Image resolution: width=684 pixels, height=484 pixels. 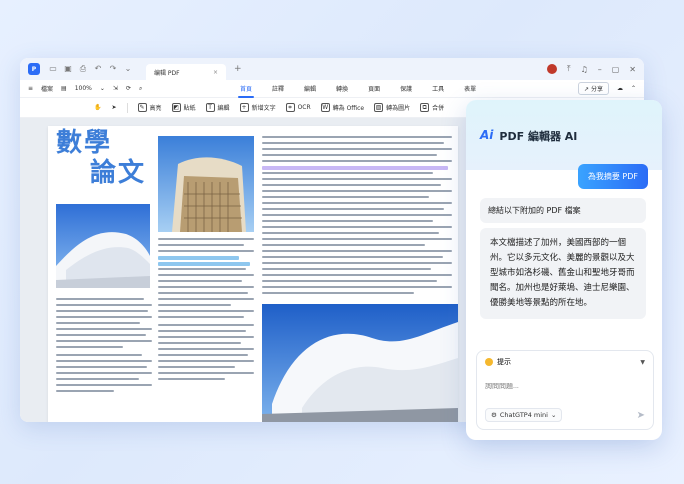 What do you see at coordinates (360, 363) in the screenshot?
I see `cultural-center-image` at bounding box center [360, 363].